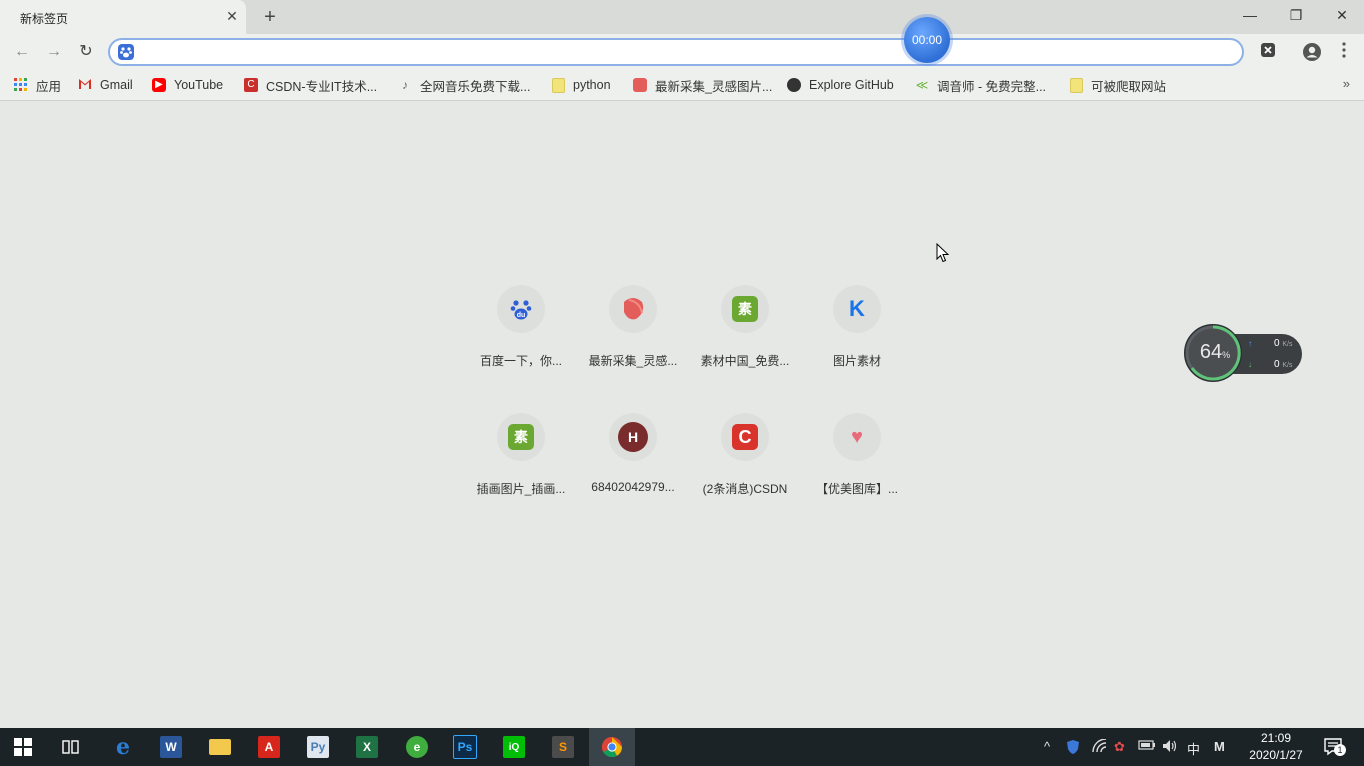 This screenshot has height=766, width=1364. I want to click on ime-indicator: 中, so click(1193, 748).